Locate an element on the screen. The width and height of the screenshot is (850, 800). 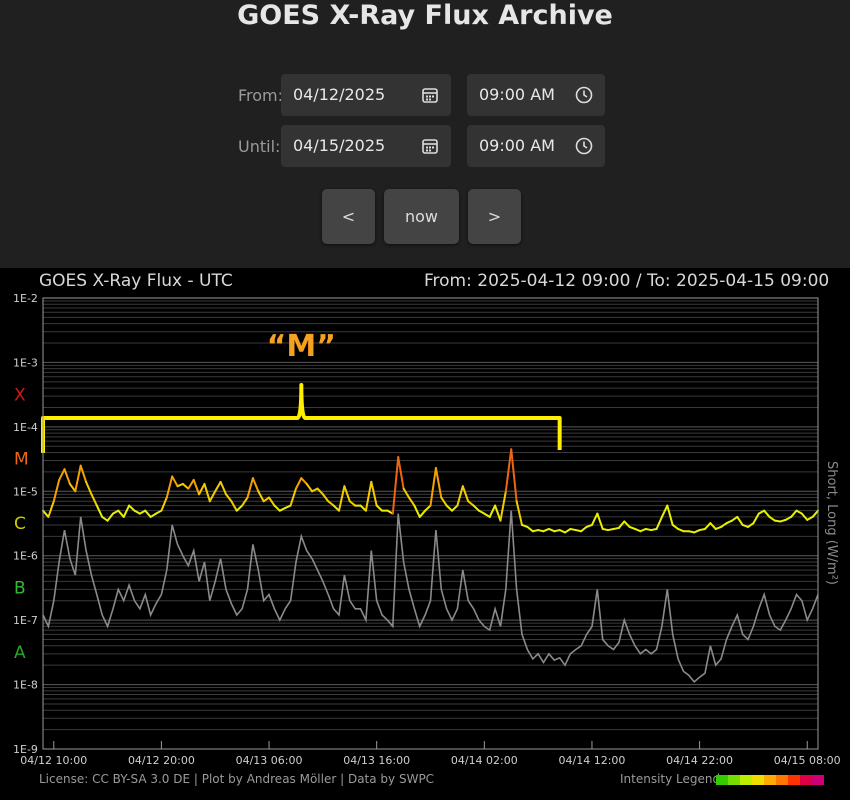
y-axis-label: Short, Long (W/m²) is located at coordinates (831, 523).